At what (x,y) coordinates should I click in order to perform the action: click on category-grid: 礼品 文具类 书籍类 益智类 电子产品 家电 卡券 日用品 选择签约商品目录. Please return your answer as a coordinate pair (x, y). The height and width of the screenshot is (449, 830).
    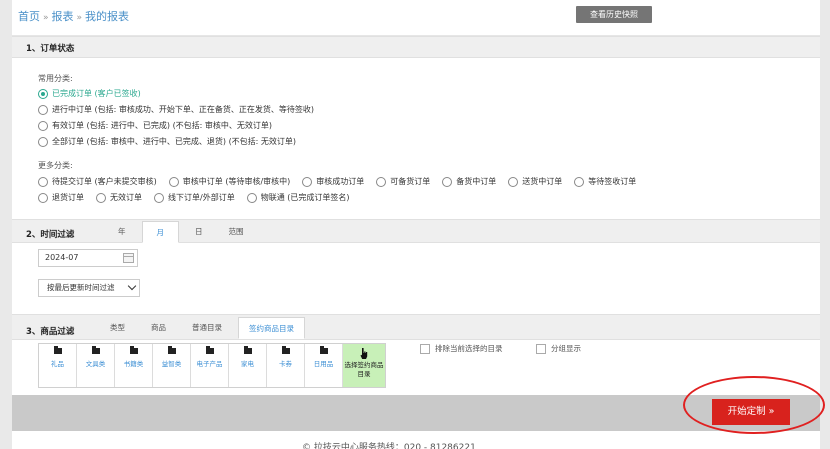
    Looking at the image, I should click on (212, 365).